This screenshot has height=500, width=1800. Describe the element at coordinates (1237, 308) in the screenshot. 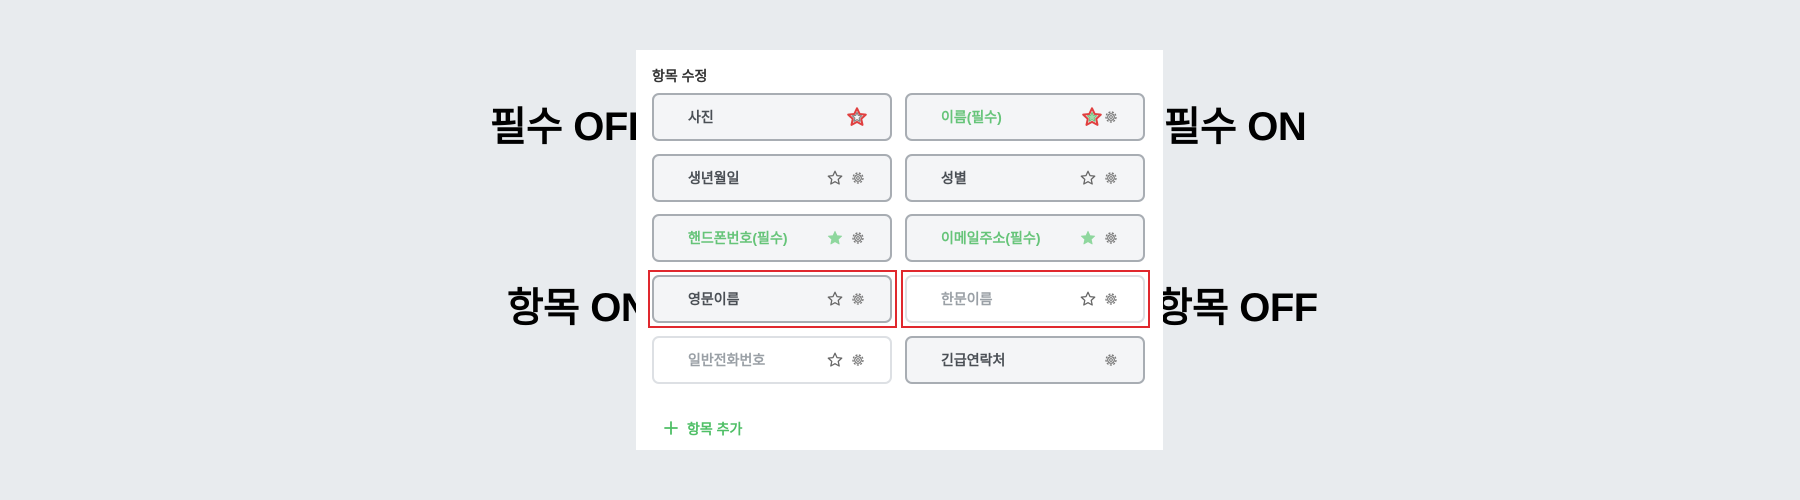

I see `annotation-item-off: 항목 OFF` at that location.